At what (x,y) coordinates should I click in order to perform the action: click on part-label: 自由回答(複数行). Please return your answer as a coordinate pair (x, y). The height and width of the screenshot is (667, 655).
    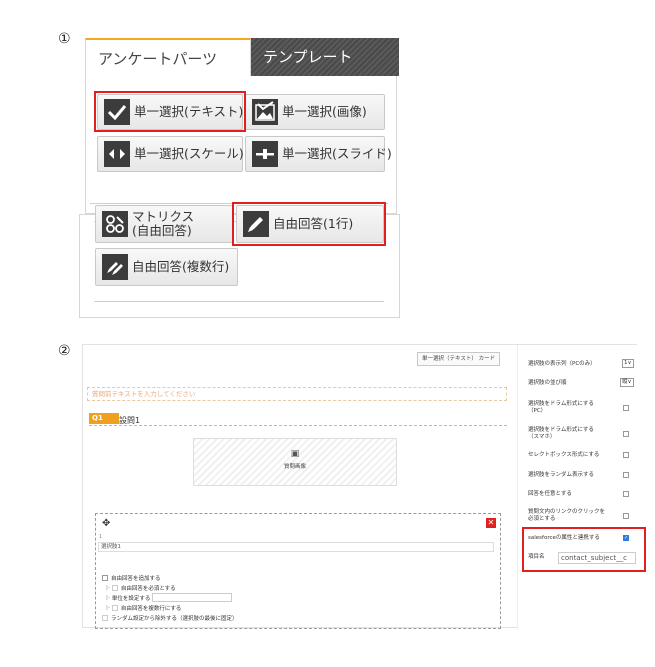
    Looking at the image, I should click on (181, 266).